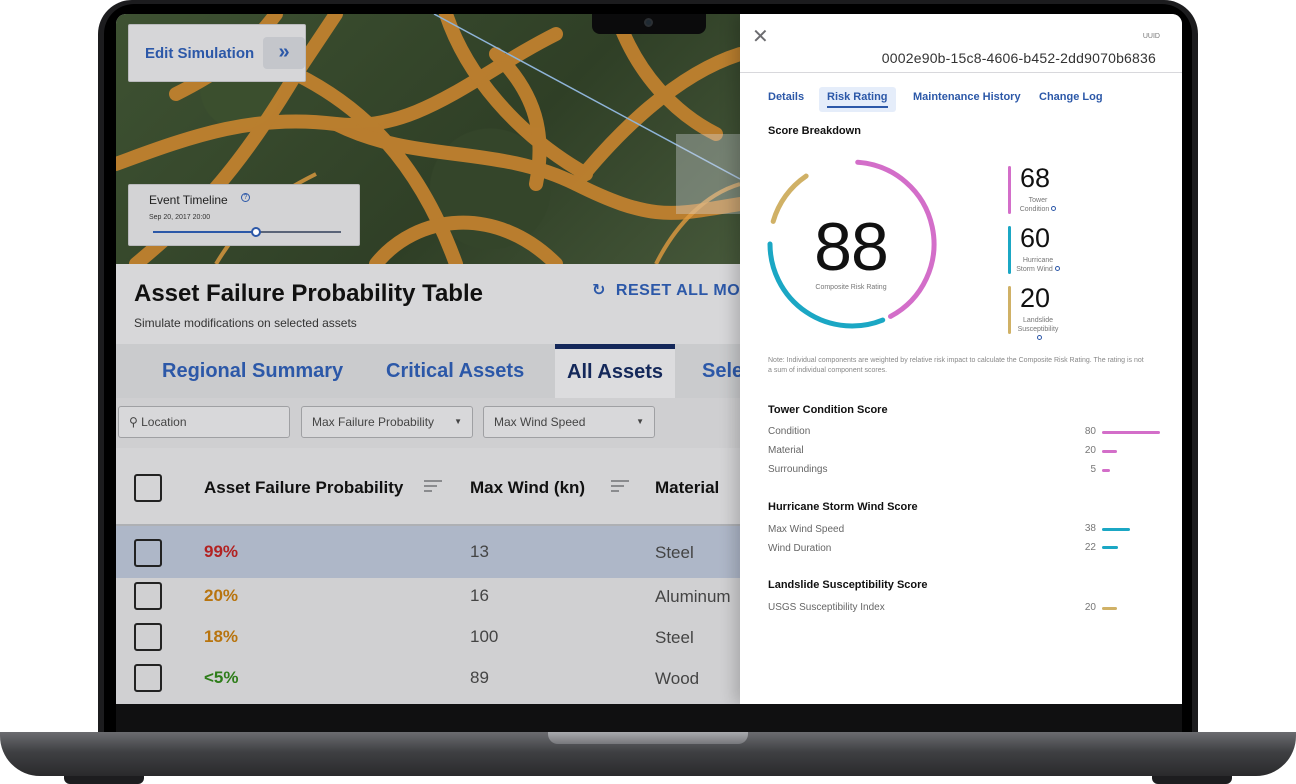 This screenshot has width=1296, height=784. What do you see at coordinates (648, 22) in the screenshot?
I see `camera-icon` at bounding box center [648, 22].